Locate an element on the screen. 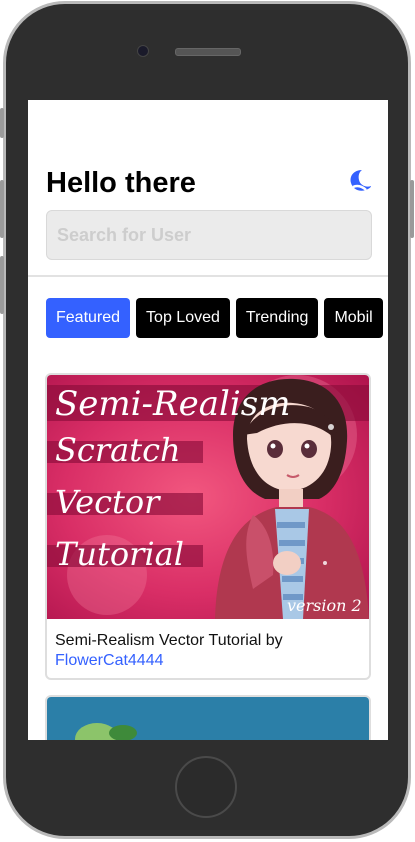  thumbnail-art is located at coordinates (106, 731).